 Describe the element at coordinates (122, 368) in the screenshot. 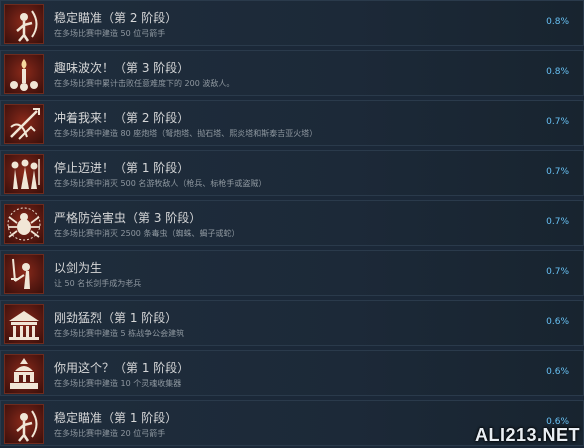

I see `achievement-title: 你用这个？（第 1 阶段）` at that location.